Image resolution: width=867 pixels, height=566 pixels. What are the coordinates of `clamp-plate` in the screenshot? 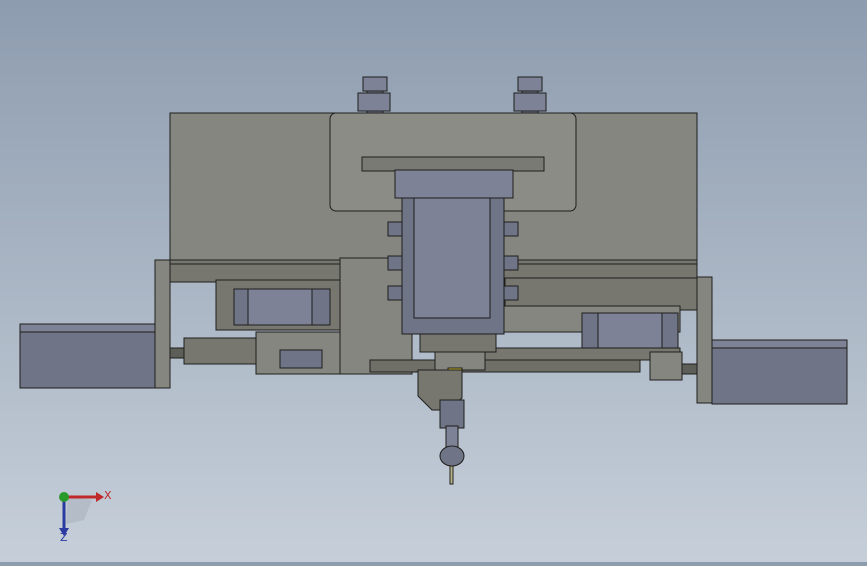 It's located at (453, 164).